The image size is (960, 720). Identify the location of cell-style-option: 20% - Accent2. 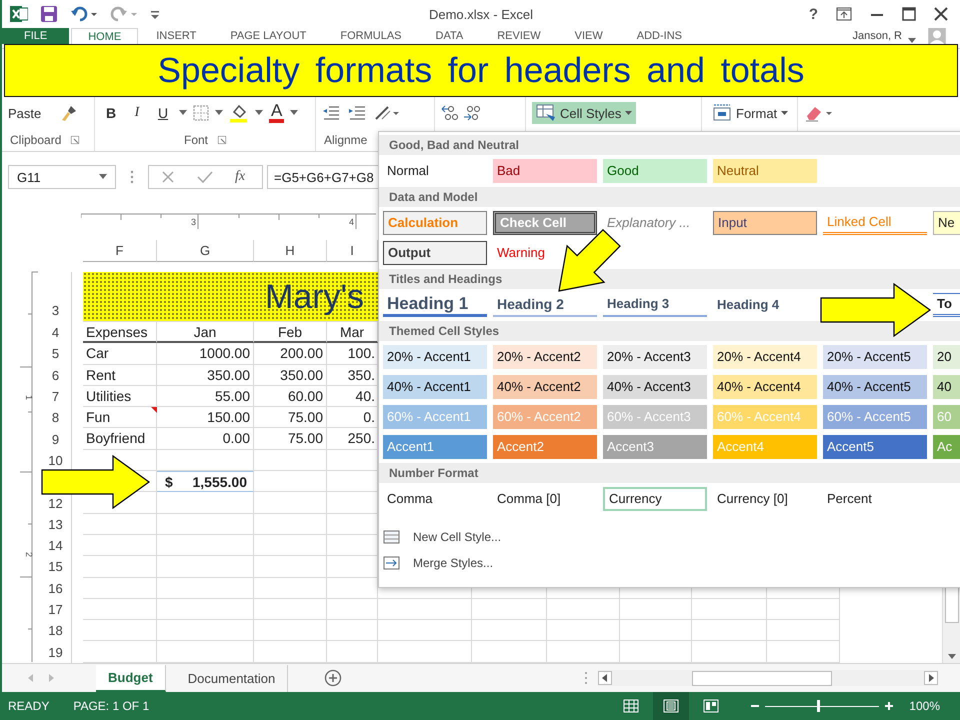
(545, 357).